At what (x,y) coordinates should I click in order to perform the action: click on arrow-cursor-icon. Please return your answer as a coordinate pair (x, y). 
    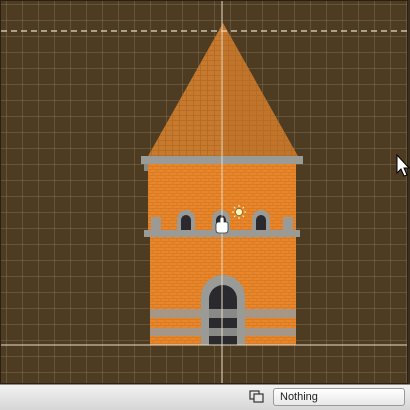
    Looking at the image, I should click on (403, 165).